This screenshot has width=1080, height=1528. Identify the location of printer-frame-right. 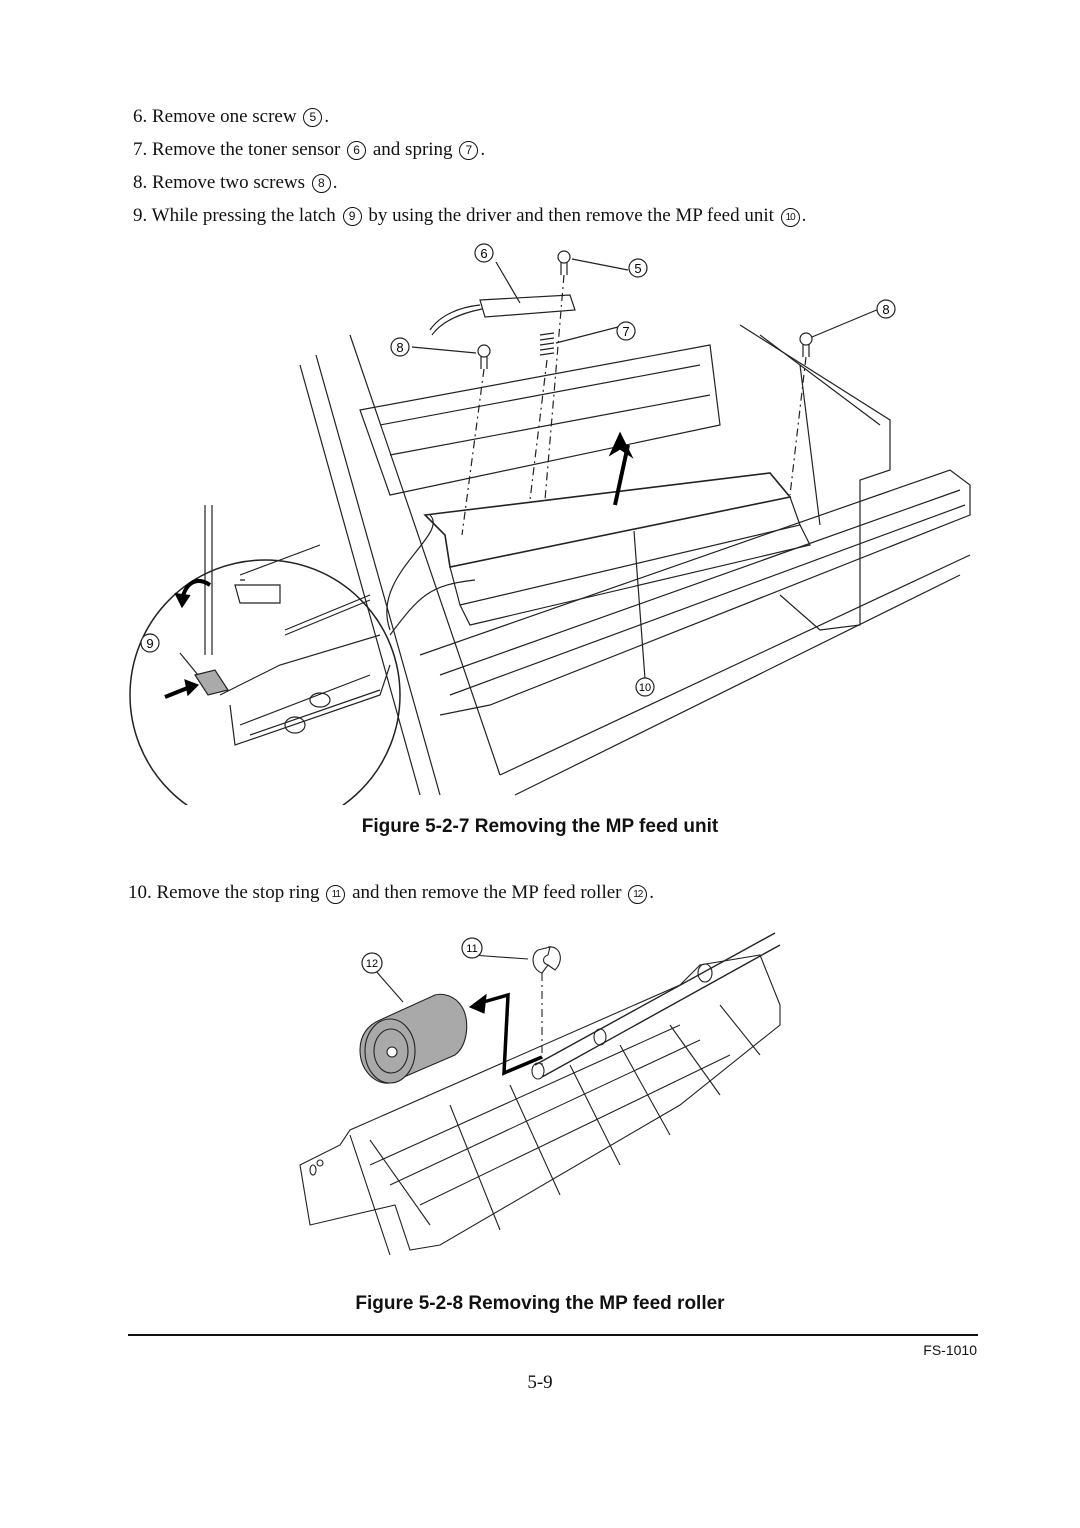
(815, 477).